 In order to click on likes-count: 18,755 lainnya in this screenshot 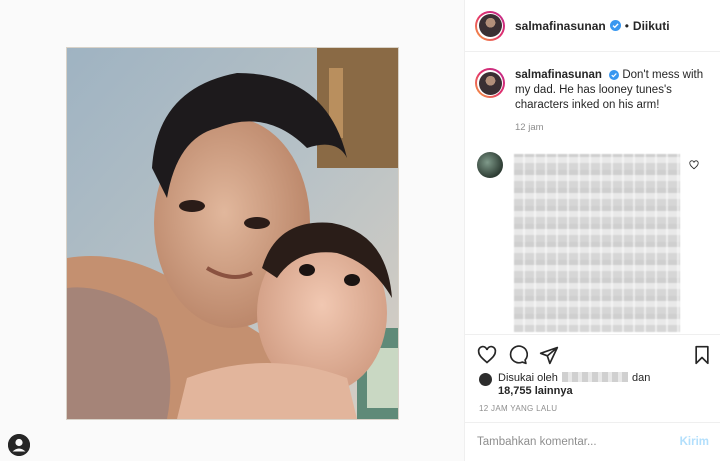, I will do `click(535, 391)`.